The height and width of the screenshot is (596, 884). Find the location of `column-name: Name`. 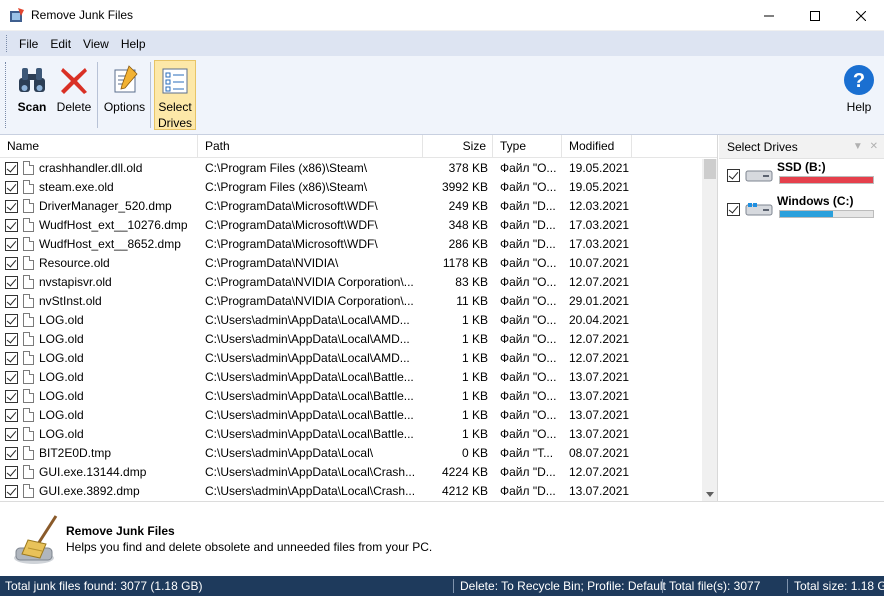

column-name: Name is located at coordinates (99, 146).